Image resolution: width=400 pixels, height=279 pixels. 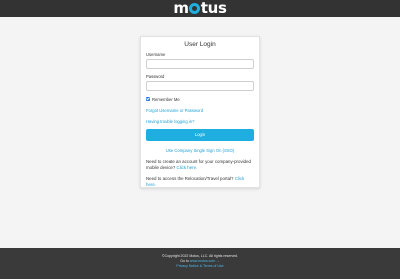 What do you see at coordinates (200, 86) in the screenshot?
I see `password-input` at bounding box center [200, 86].